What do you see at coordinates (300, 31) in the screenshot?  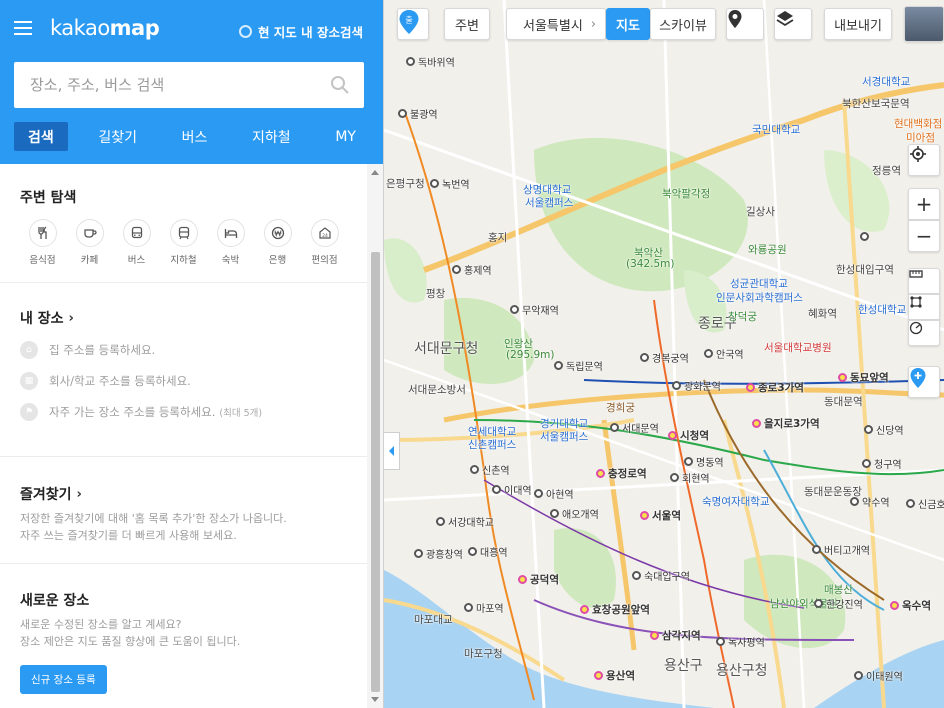 I see `current-map-search-toggle: 현 지도 내 장소검색` at bounding box center [300, 31].